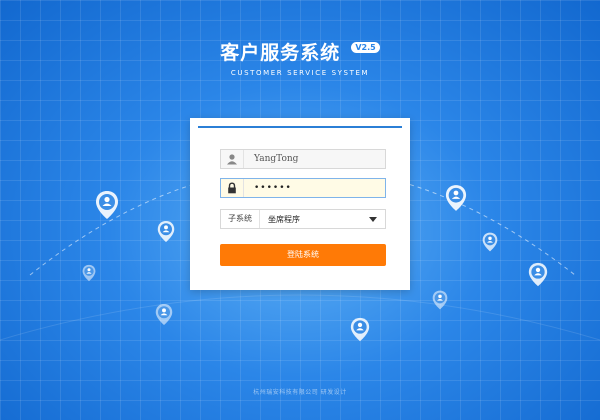  Describe the element at coordinates (300, 127) in the screenshot. I see `panel-accent-bar` at that location.